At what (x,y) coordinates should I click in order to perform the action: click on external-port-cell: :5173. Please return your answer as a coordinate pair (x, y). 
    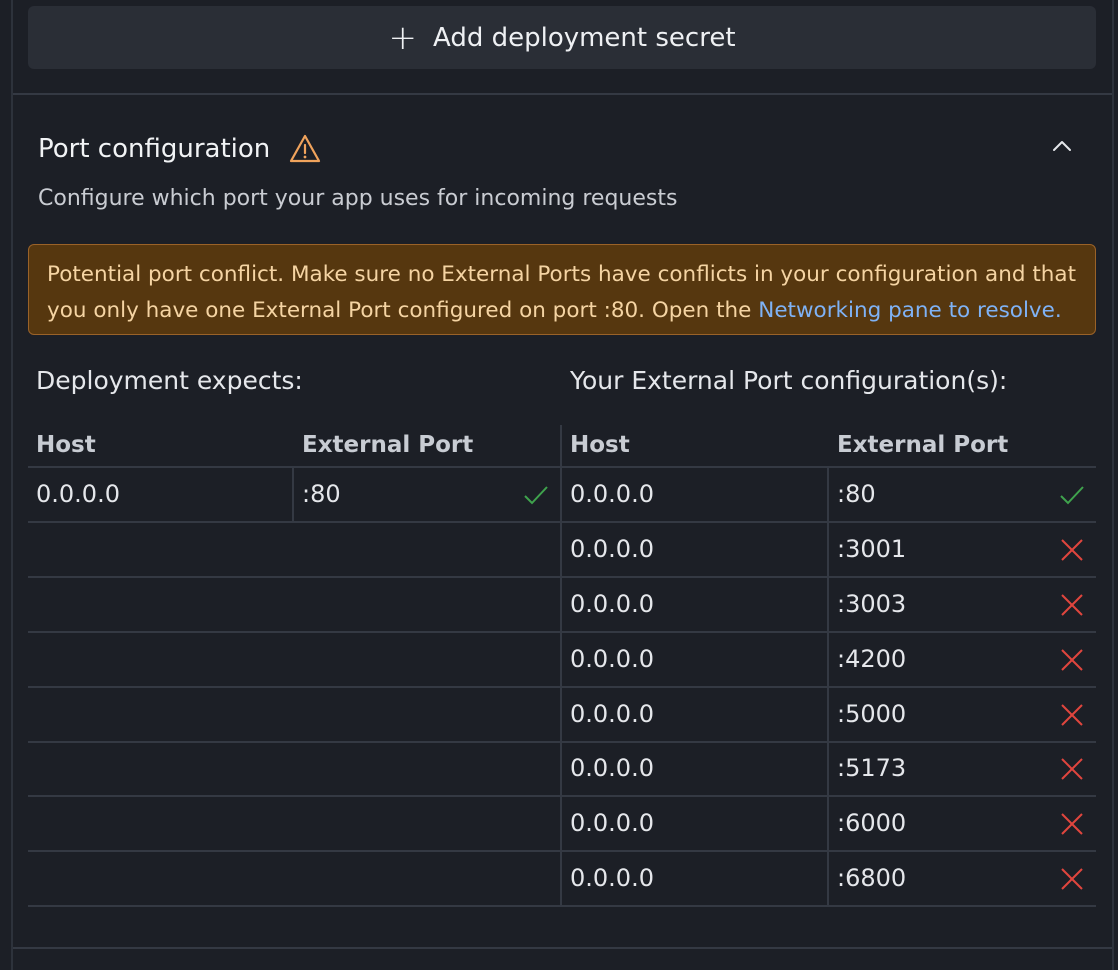
    Looking at the image, I should click on (872, 768).